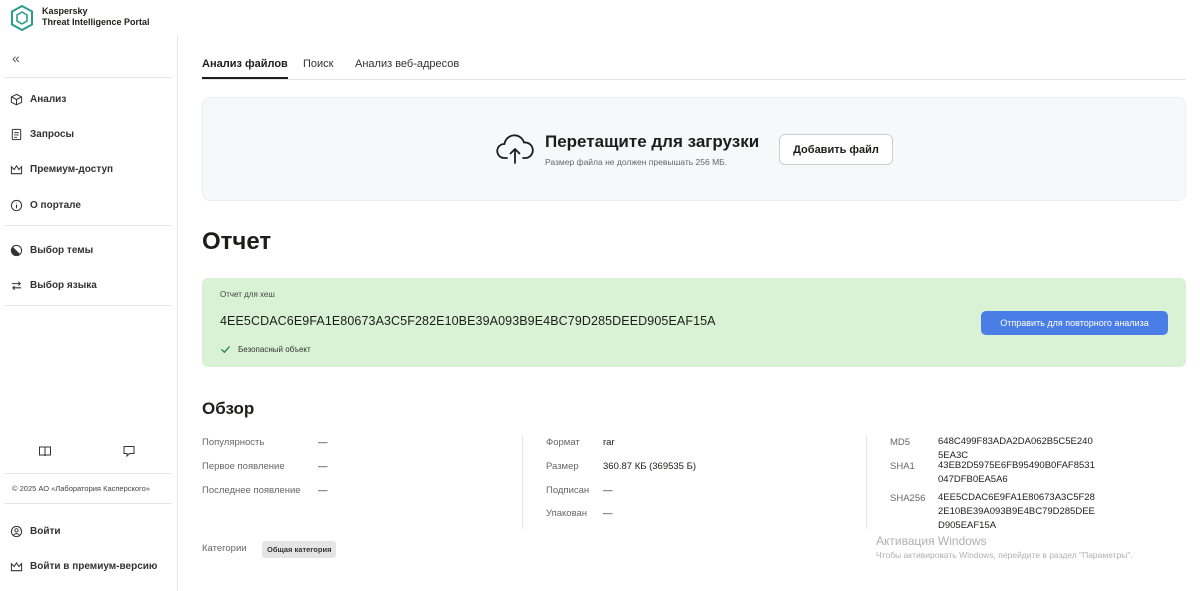 Image resolution: width=1200 pixels, height=591 pixels. What do you see at coordinates (129, 451) in the screenshot?
I see `chat-icon` at bounding box center [129, 451].